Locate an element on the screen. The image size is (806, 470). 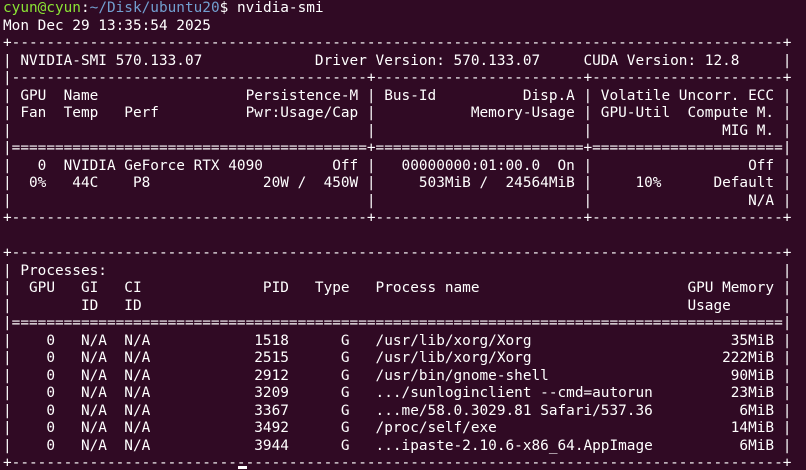
prompt-user-host: cyun@cyun is located at coordinates (42, 8).